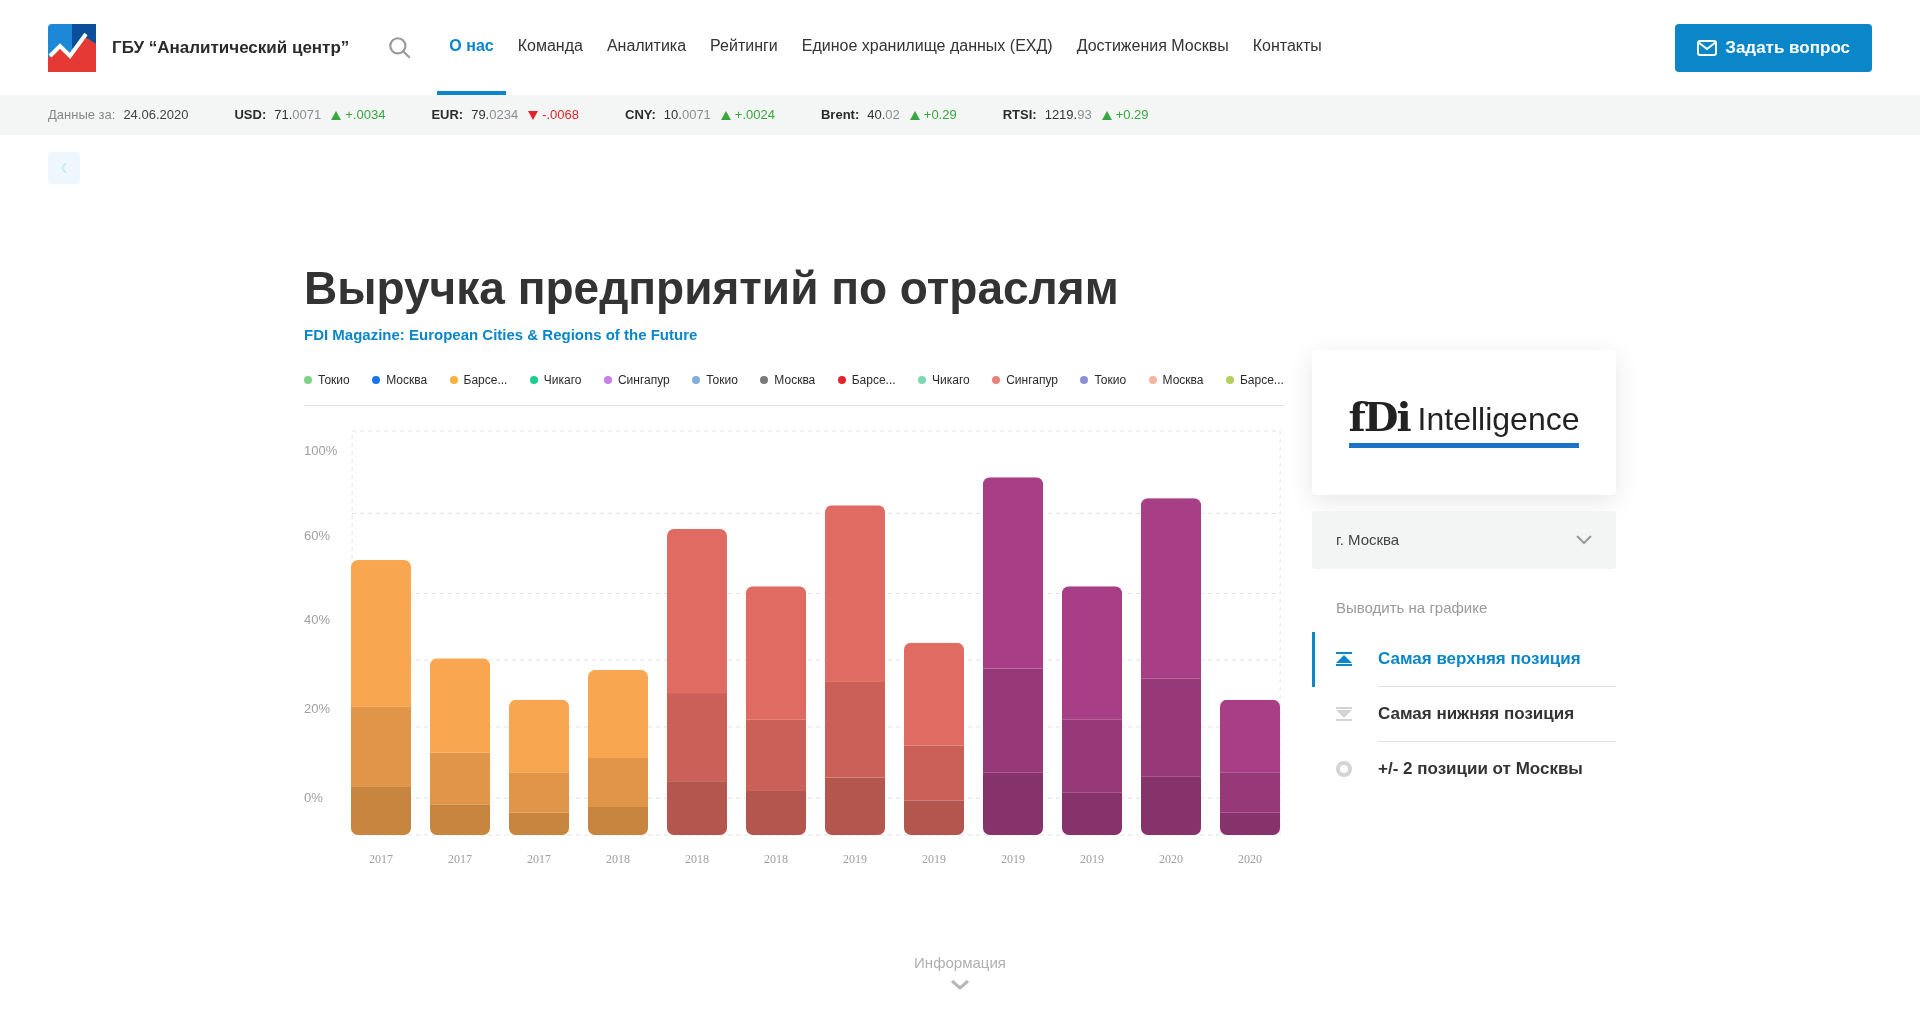 The height and width of the screenshot is (1024, 1920). Describe the element at coordinates (1379, 417) in the screenshot. I see `logo-mark: fDi` at that location.